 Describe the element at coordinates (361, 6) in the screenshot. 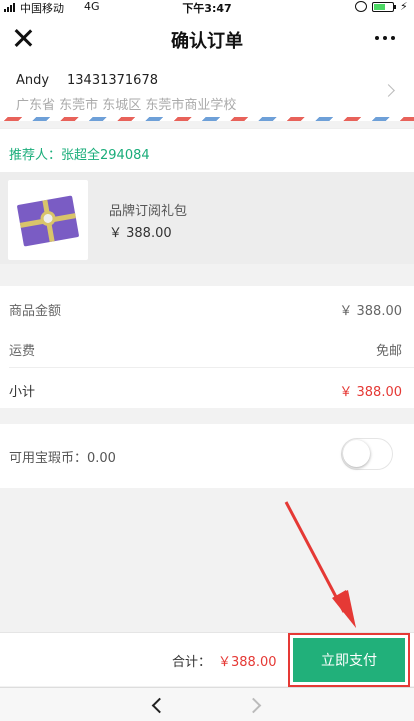

I see `rotation-lock-icon` at that location.